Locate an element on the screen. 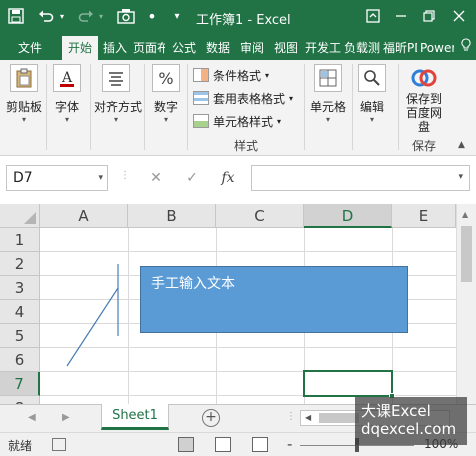 This screenshot has height=456, width=476. customize-qat-icon: ▾ is located at coordinates (177, 16).